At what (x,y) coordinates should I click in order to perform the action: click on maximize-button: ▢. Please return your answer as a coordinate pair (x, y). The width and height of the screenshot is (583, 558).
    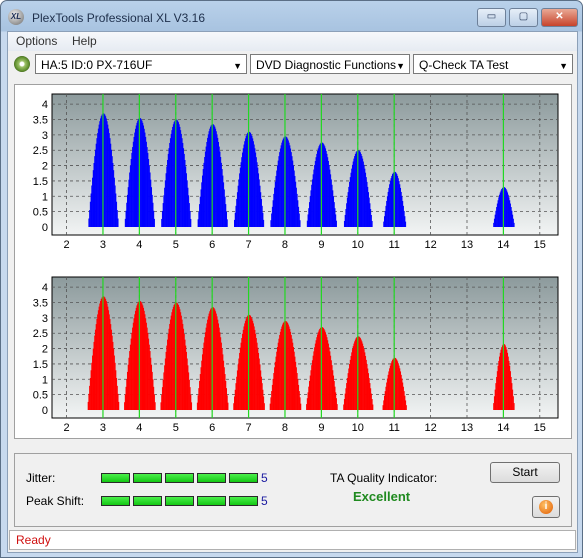
    Looking at the image, I should click on (523, 17).